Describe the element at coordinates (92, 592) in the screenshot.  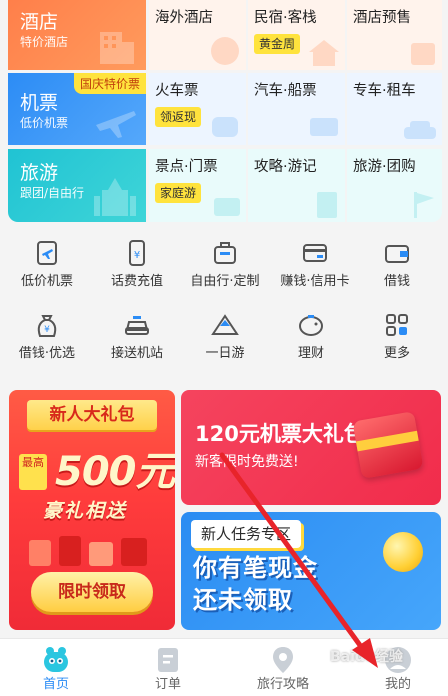
I see `claim-now-button: 限时领取` at that location.